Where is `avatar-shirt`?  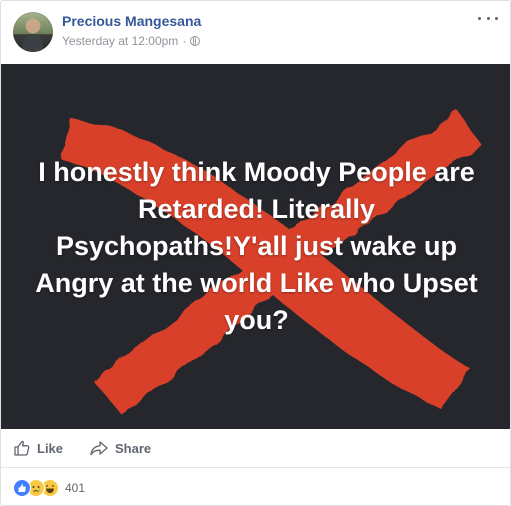
avatar-shirt is located at coordinates (33, 43).